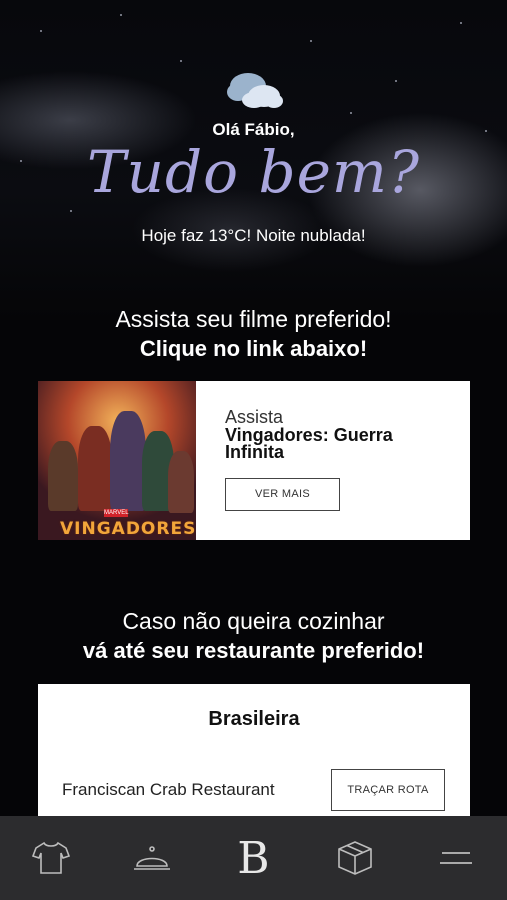 Image resolution: width=507 pixels, height=900 pixels. What do you see at coordinates (309, 443) in the screenshot?
I see `movie-name: Vingadores: Guerra Infinita` at bounding box center [309, 443].